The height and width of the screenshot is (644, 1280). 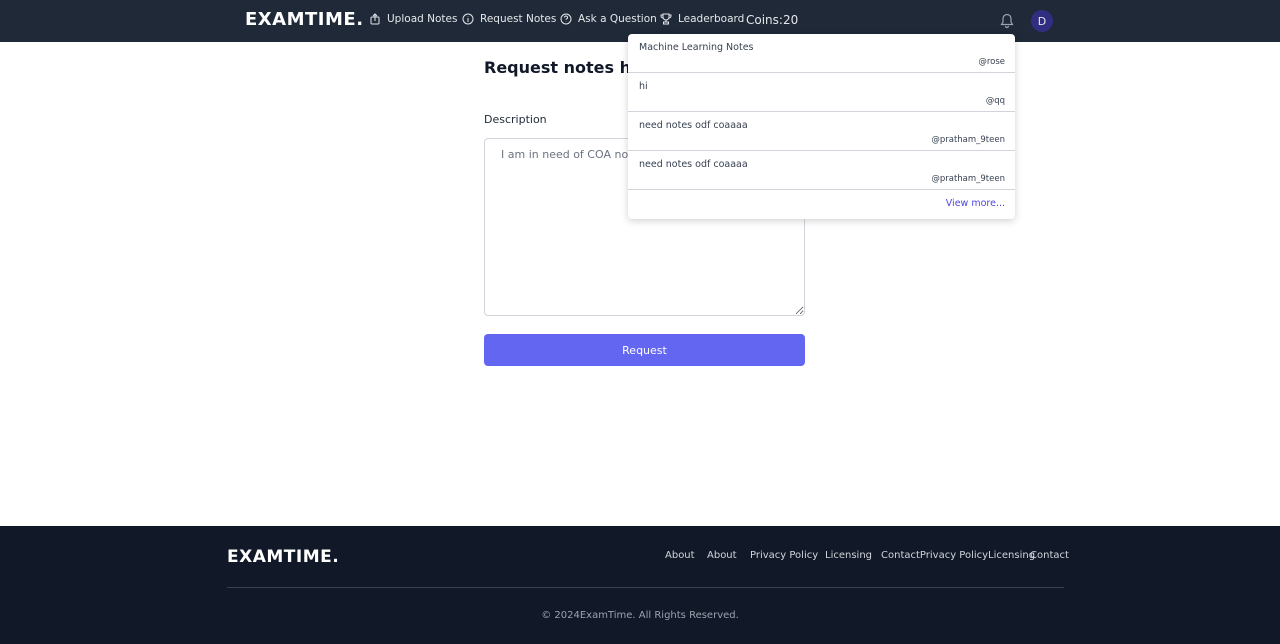 What do you see at coordinates (640, 615) in the screenshot?
I see `copyright-text: © 2024ExamTime. All Rights Reserved.` at bounding box center [640, 615].